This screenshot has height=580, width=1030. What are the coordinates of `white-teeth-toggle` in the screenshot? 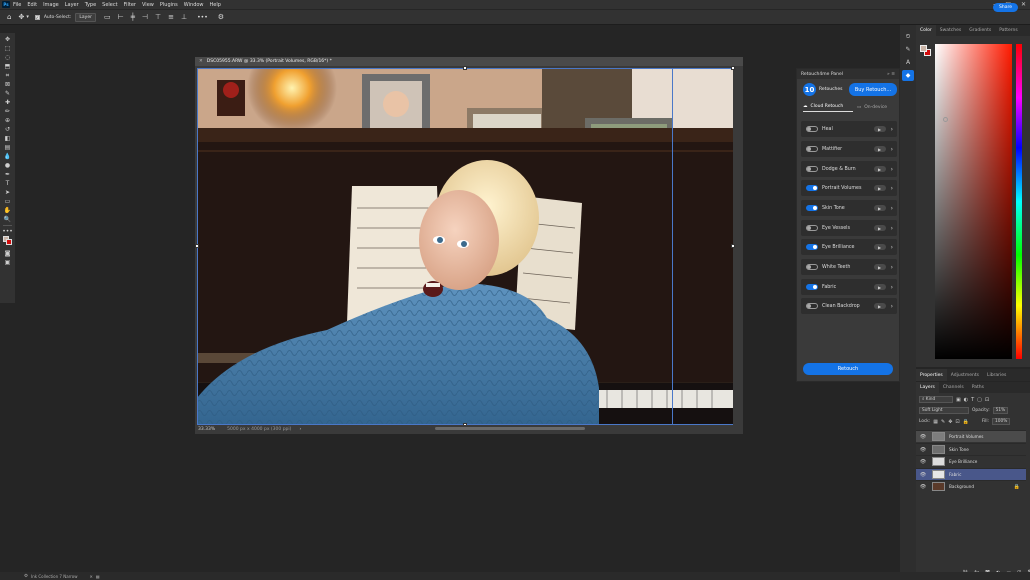 It's located at (812, 267).